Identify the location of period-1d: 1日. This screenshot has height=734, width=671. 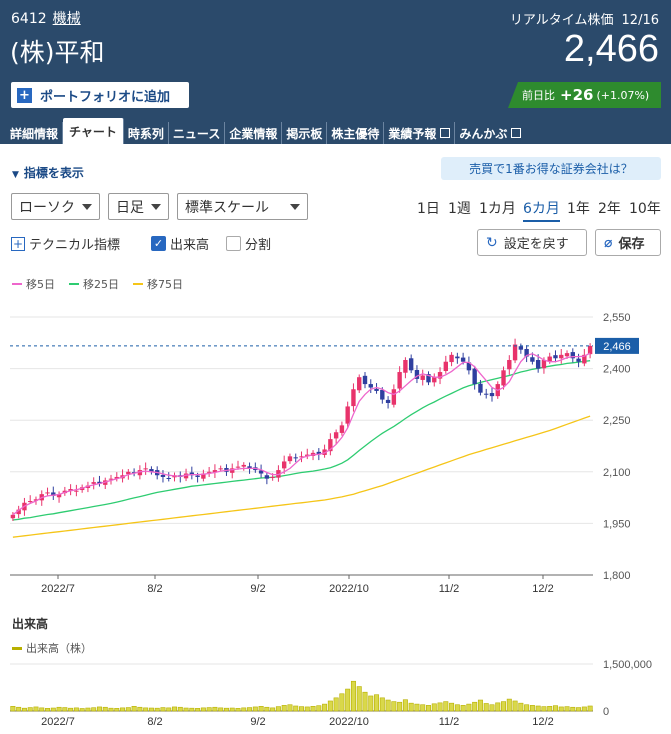
(428, 208).